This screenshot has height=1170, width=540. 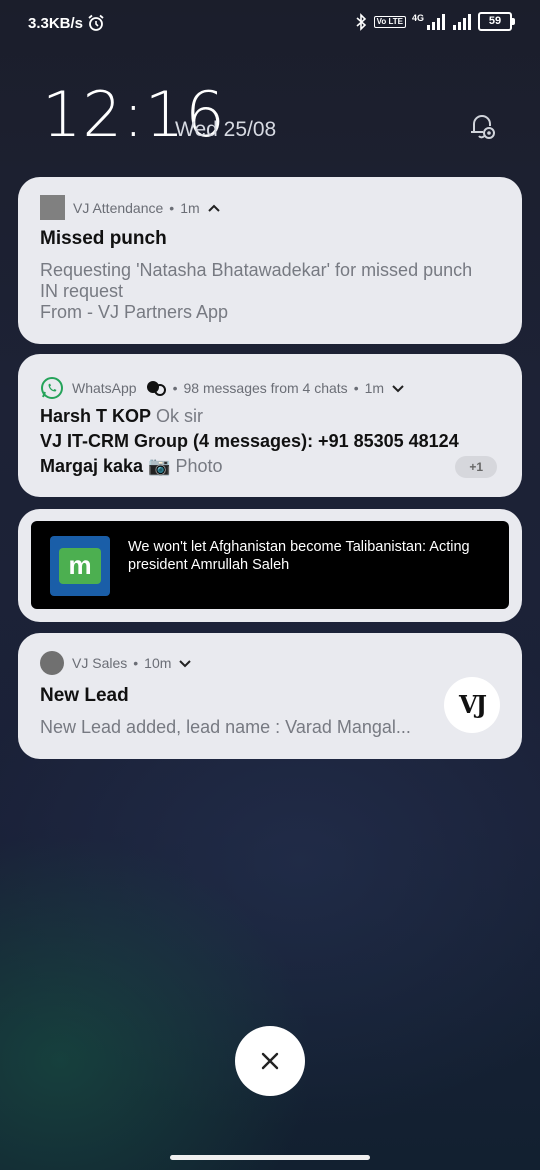 I want to click on avatar: VJ, so click(x=472, y=705).